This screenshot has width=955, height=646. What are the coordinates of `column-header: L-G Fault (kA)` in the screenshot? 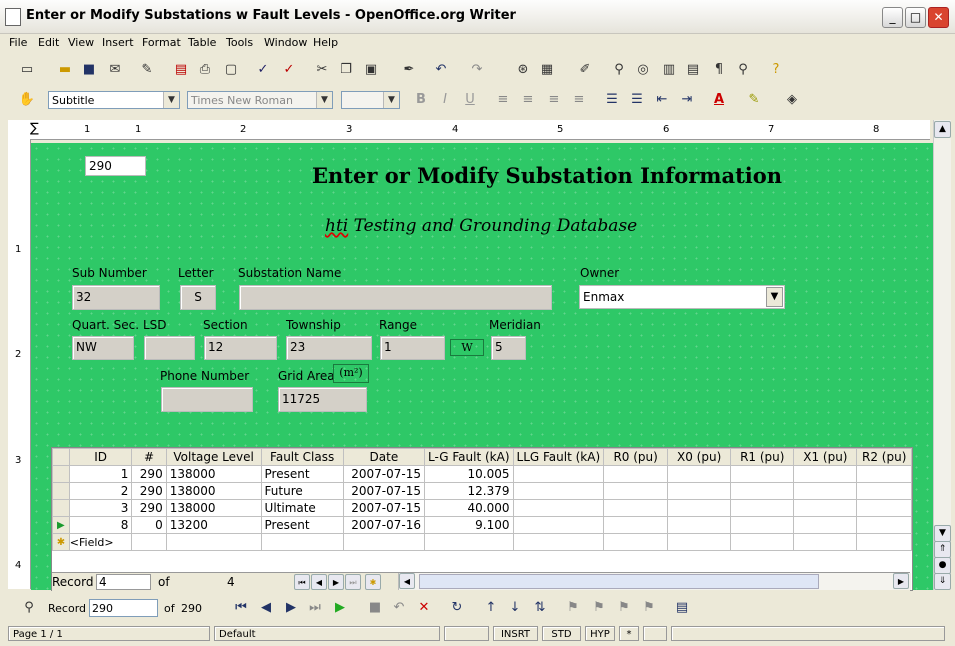 It's located at (469, 457).